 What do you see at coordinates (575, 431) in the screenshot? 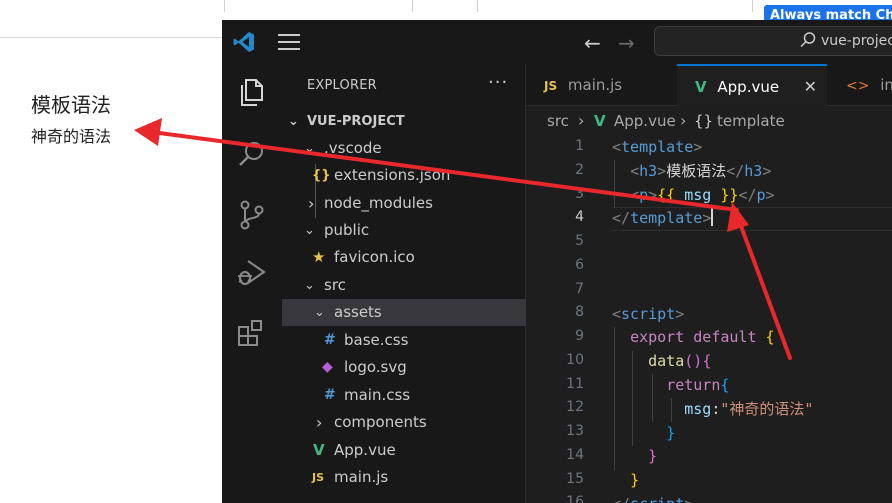
I see `line-number: 13` at bounding box center [575, 431].